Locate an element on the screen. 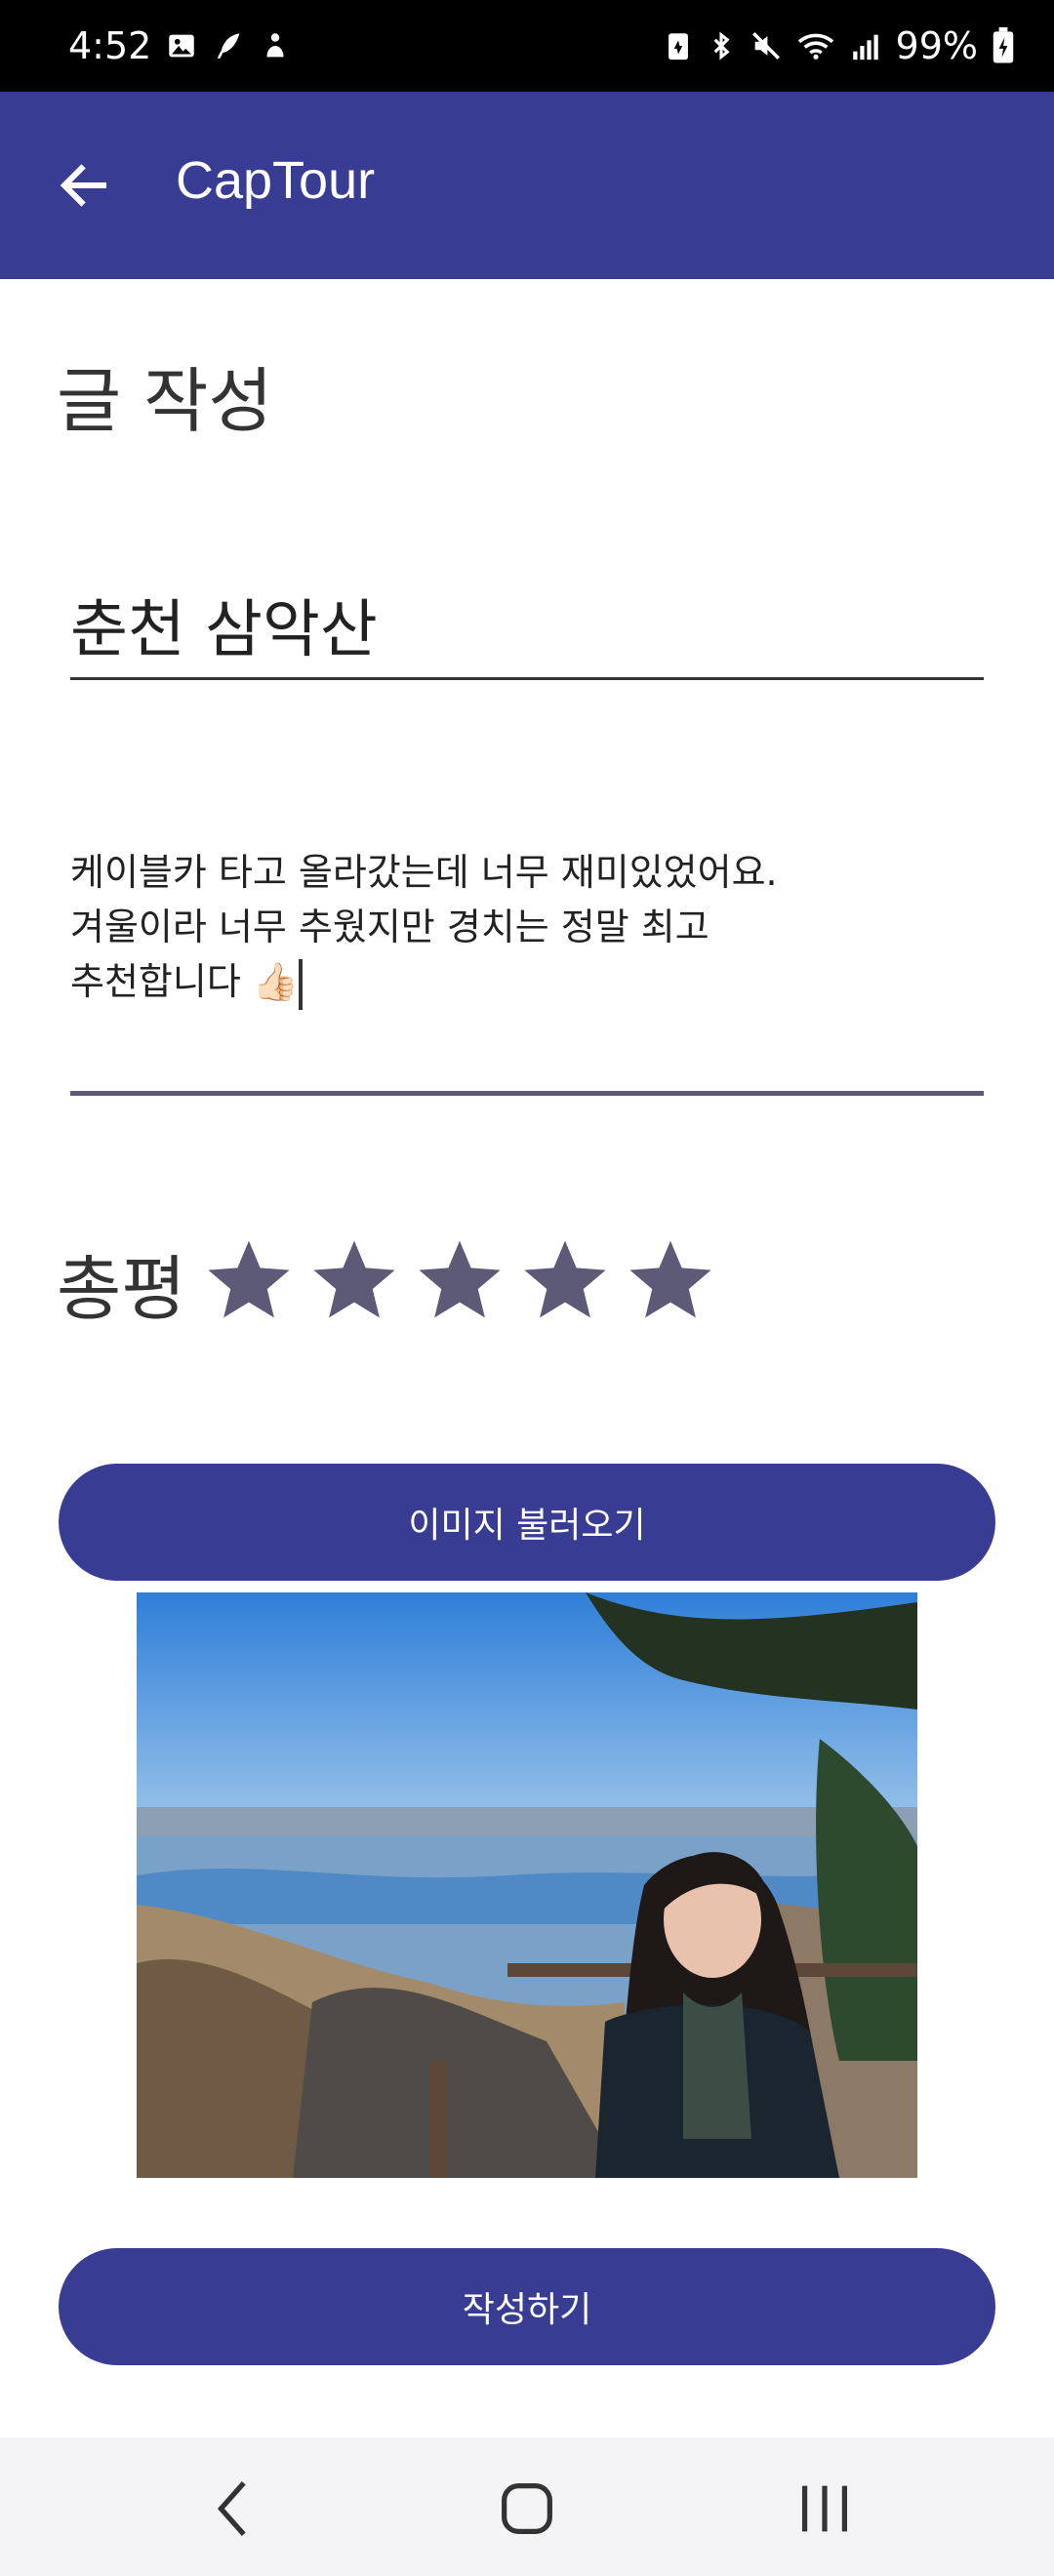 The width and height of the screenshot is (1054, 2576). system-nav-bar is located at coordinates (527, 2506).